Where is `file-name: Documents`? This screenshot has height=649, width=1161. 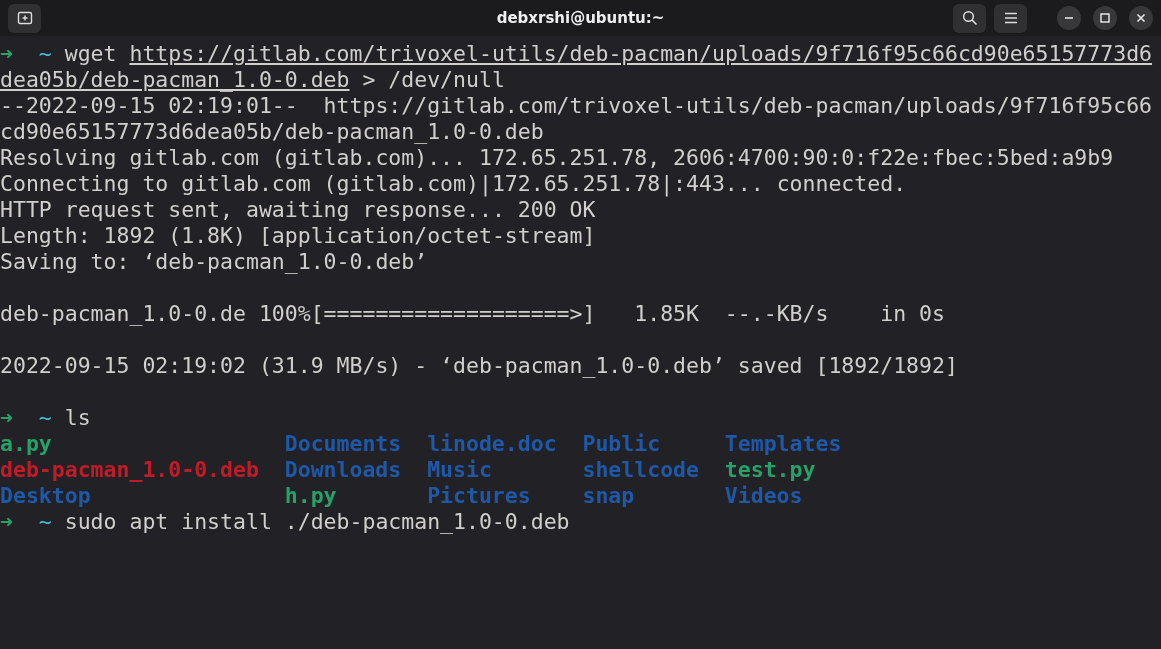 file-name: Documents is located at coordinates (343, 444).